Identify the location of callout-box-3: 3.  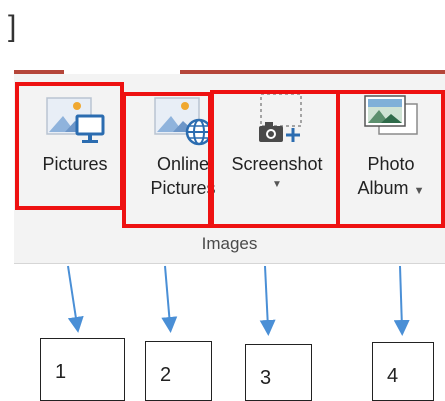
(278, 372).